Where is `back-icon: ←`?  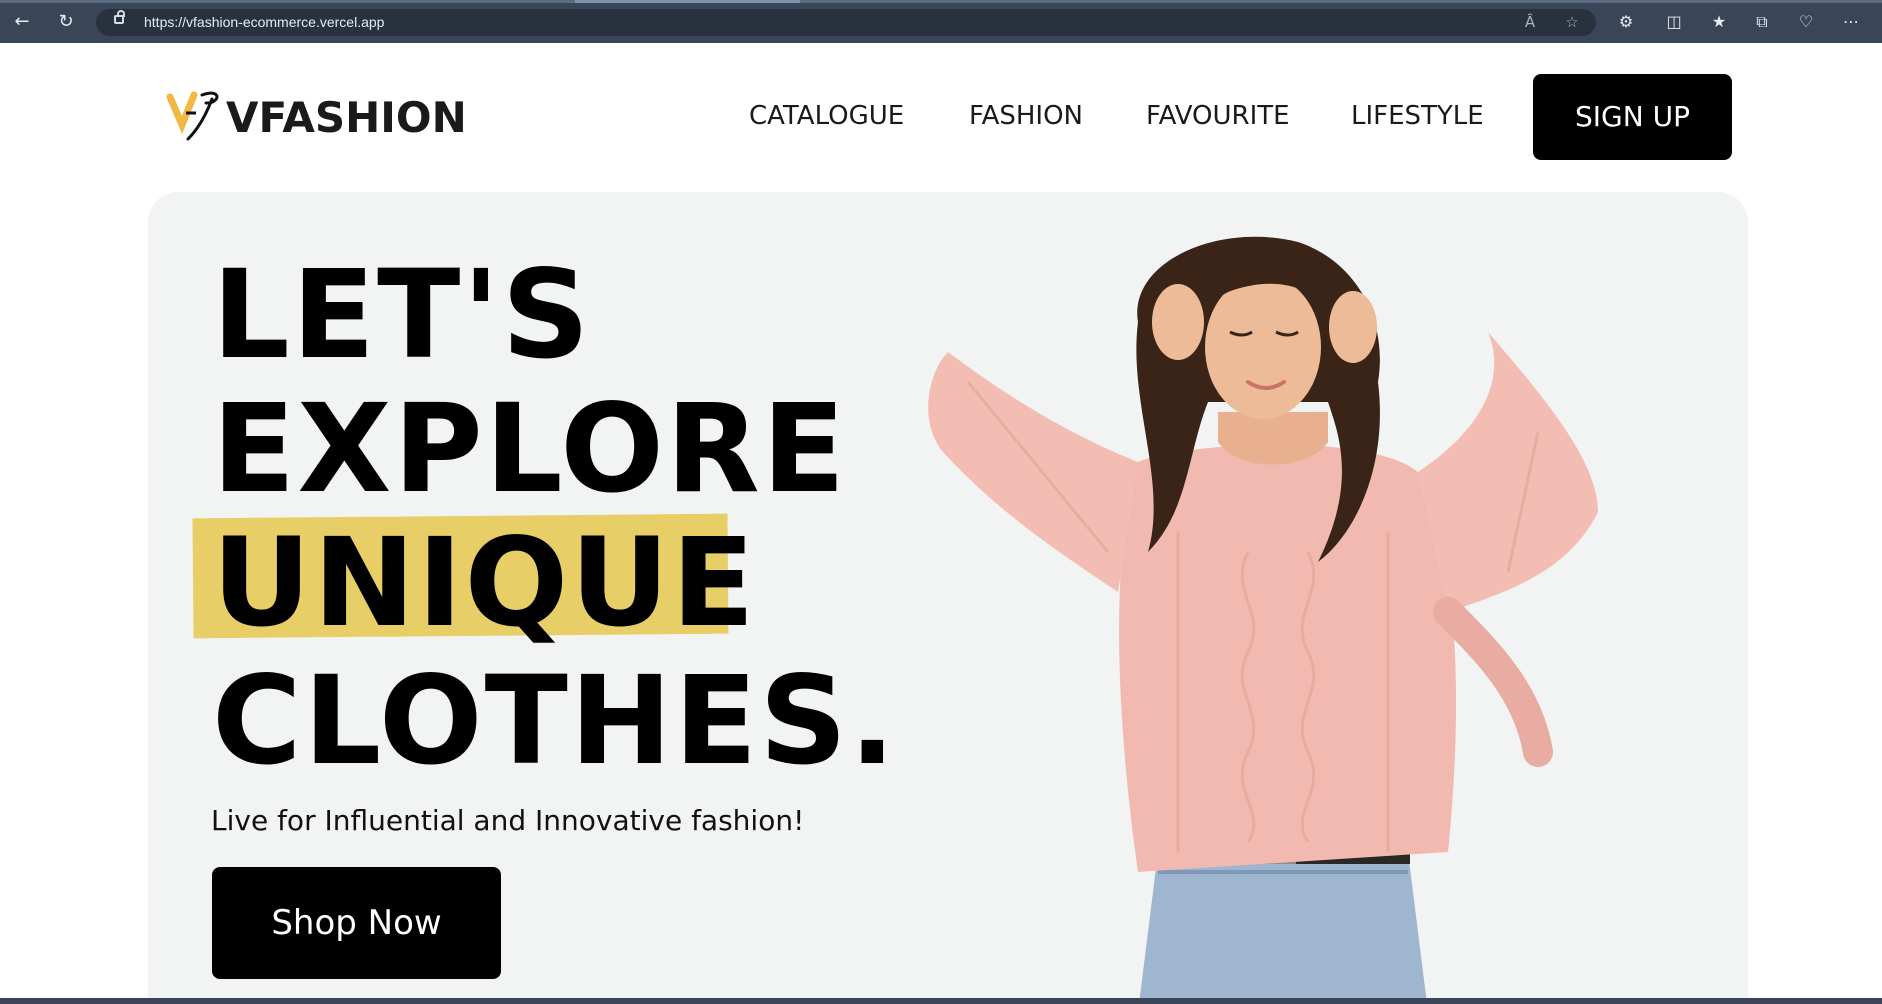
back-icon: ← is located at coordinates (22, 22).